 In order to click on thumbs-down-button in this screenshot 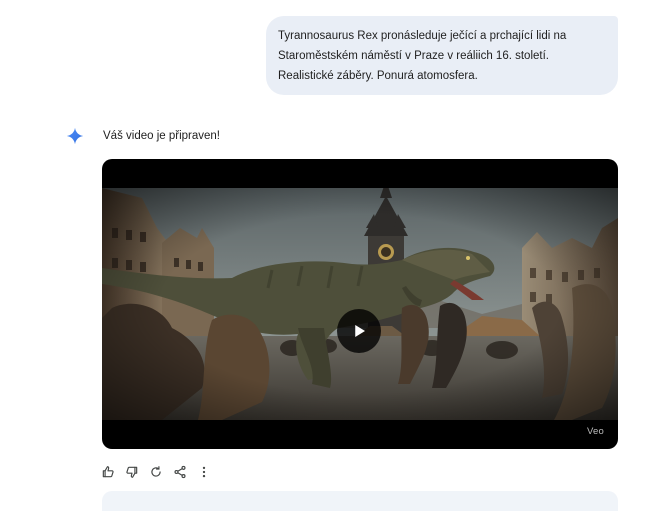, I will do `click(132, 472)`.